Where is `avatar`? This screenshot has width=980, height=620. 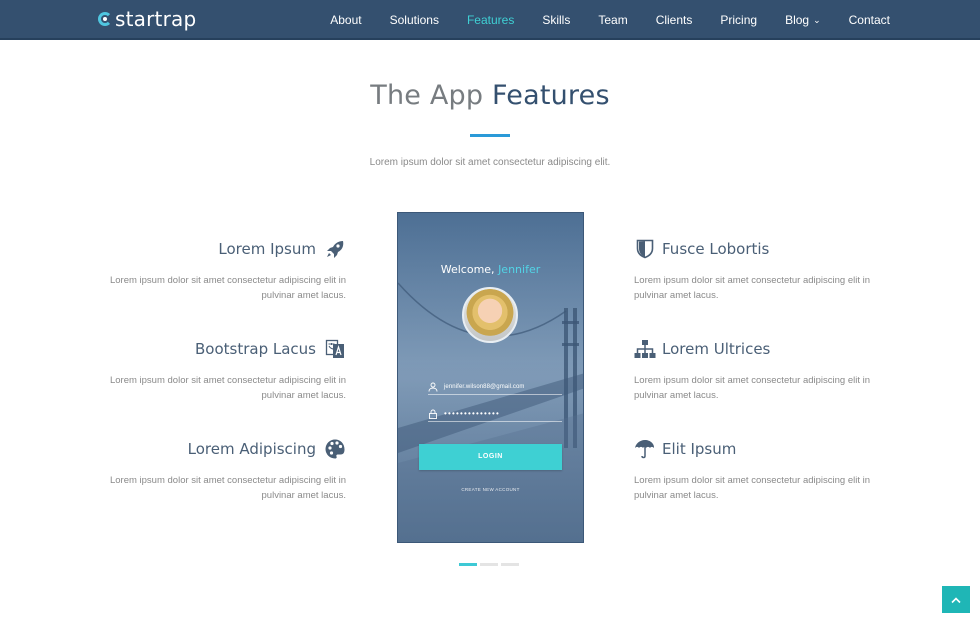
avatar is located at coordinates (490, 315).